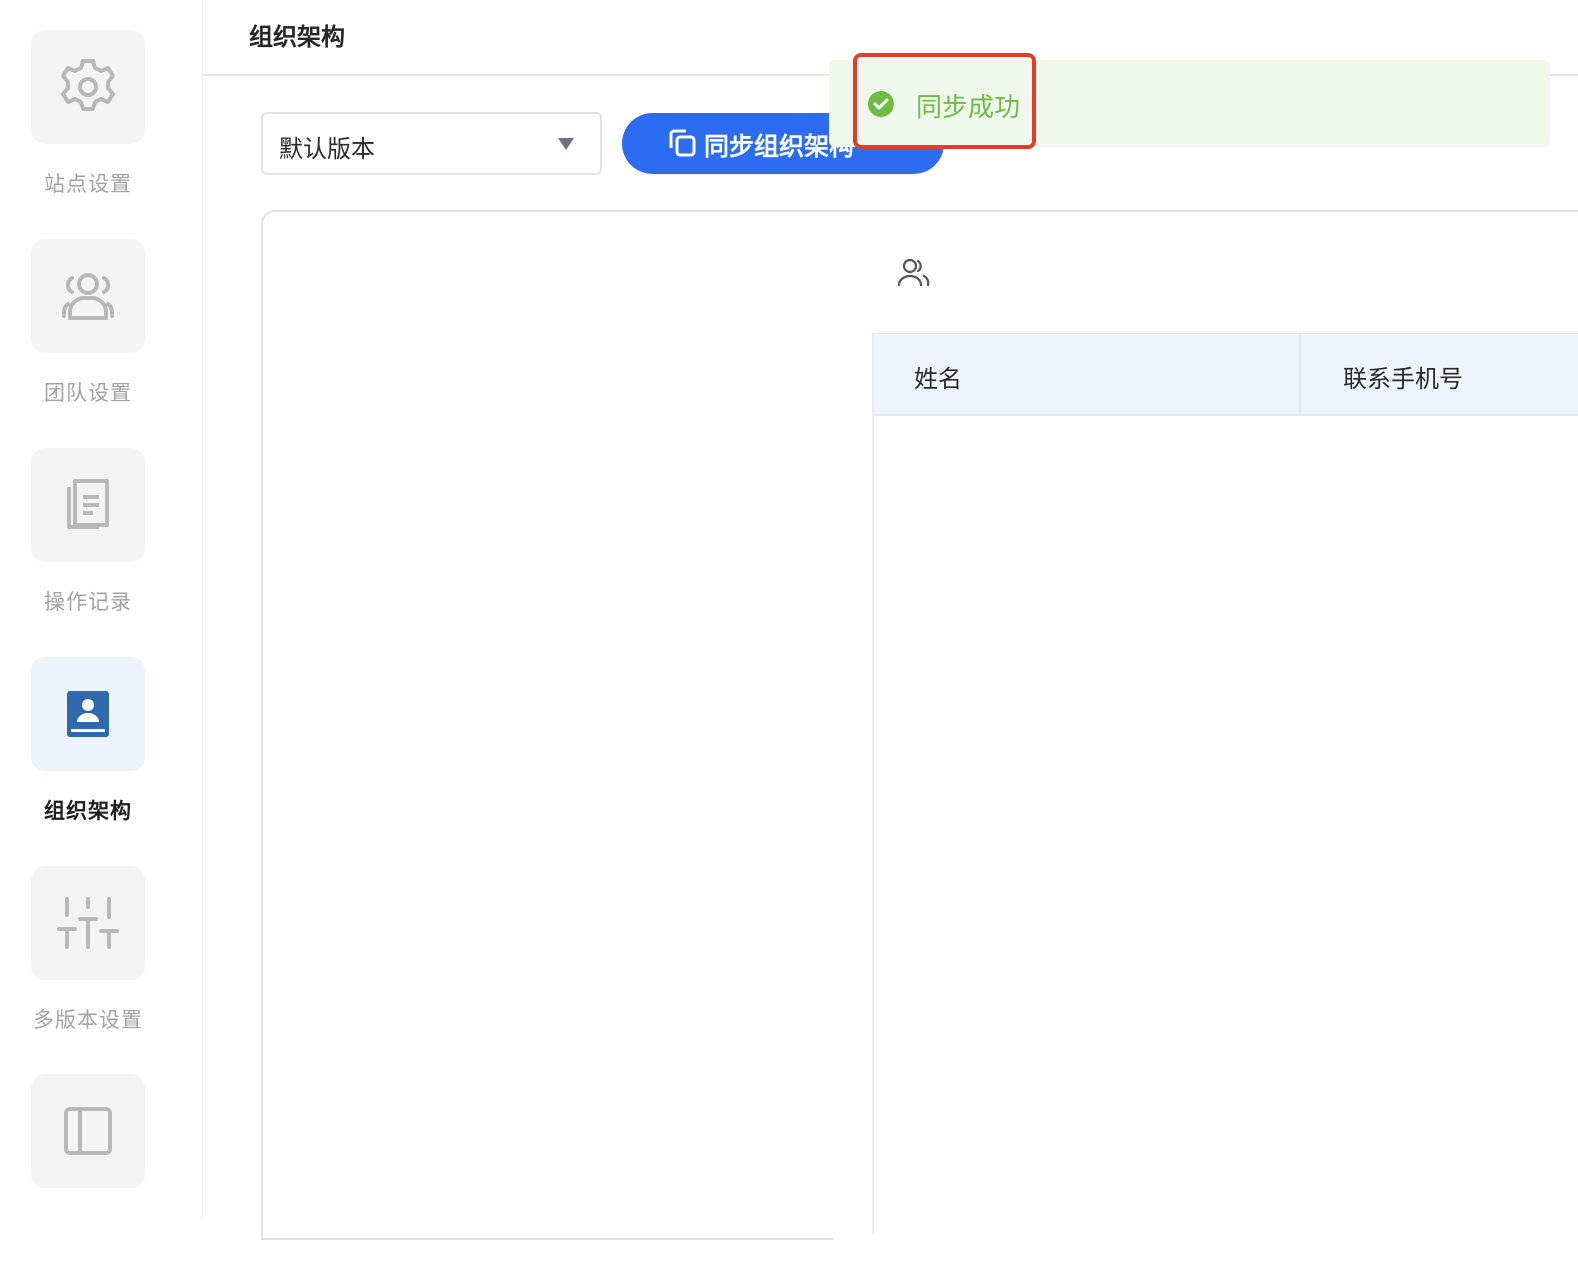  Describe the element at coordinates (327, 149) in the screenshot. I see `version-select-value: 默认版本` at that location.